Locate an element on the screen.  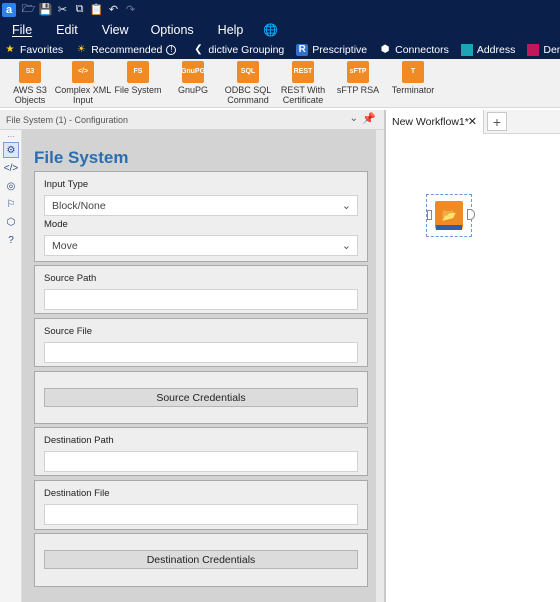
help-icon: ? is located at coordinates (11, 240).